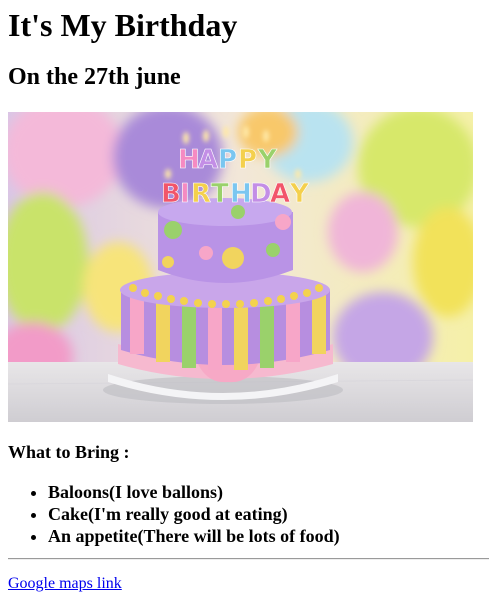  Describe the element at coordinates (220, 194) in the screenshot. I see `svg-text: T` at that location.